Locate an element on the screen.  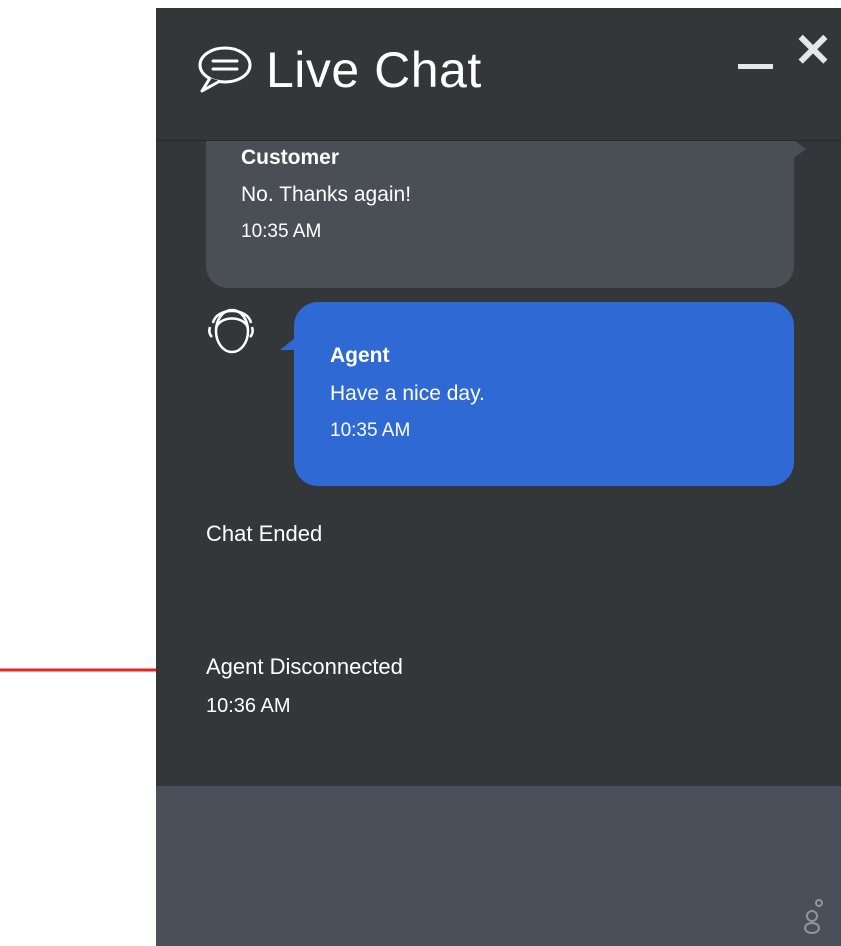
chat-title: Live Chat is located at coordinates (374, 70).